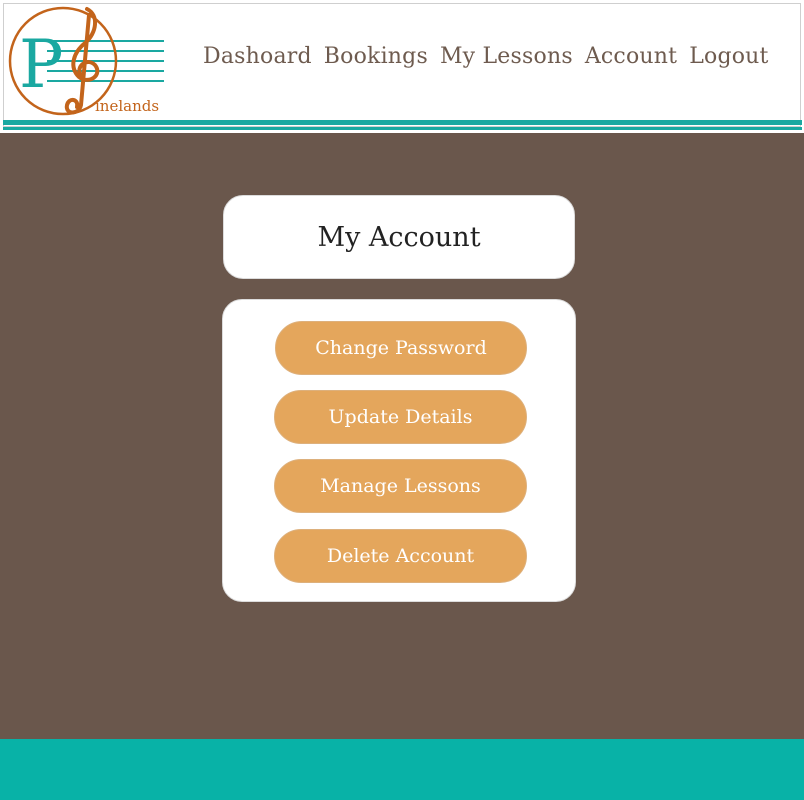  Describe the element at coordinates (402, 125) in the screenshot. I see `header-divider` at that location.